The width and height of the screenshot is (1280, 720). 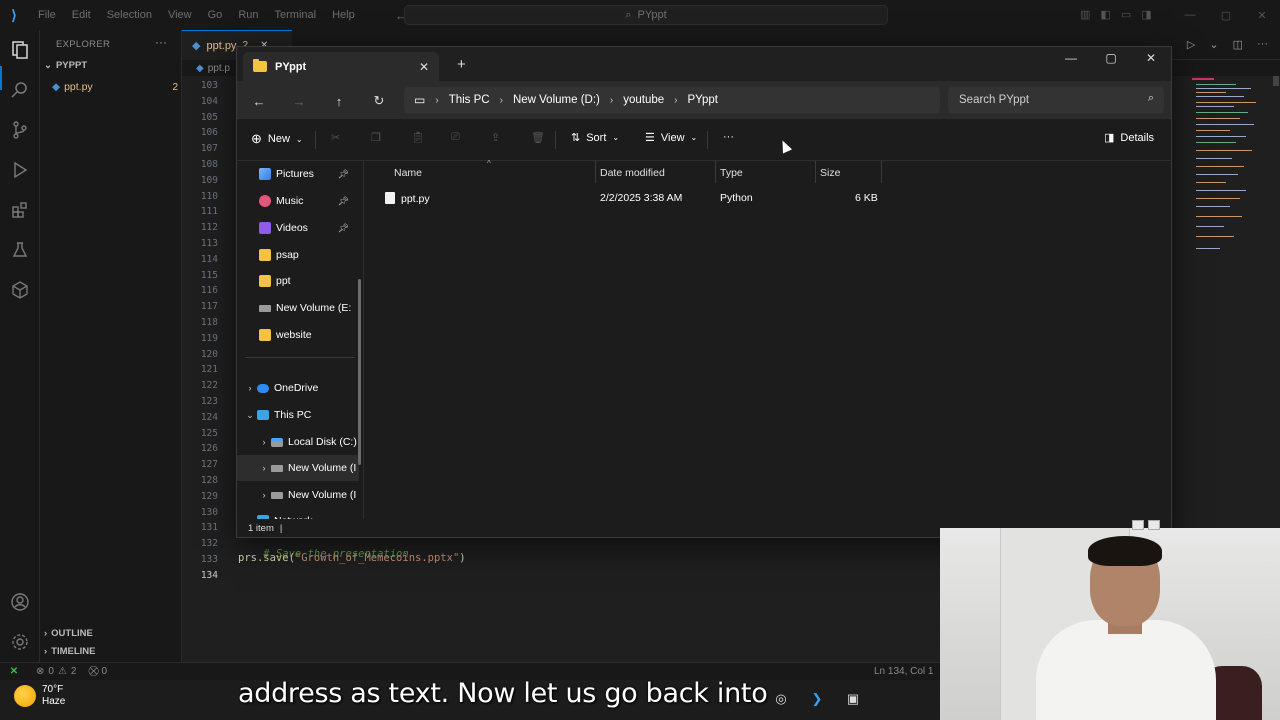 I want to click on vscode-command-search: ⌕ PYppt, so click(x=646, y=15).